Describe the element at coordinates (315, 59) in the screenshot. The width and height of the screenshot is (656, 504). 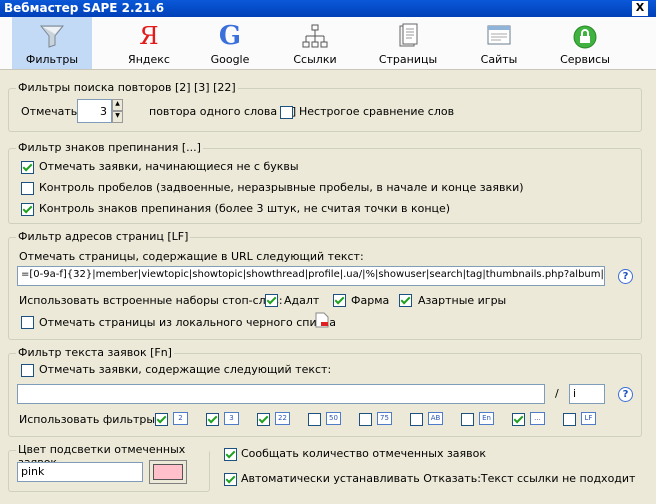
I see `tab-label: Ссылки` at that location.